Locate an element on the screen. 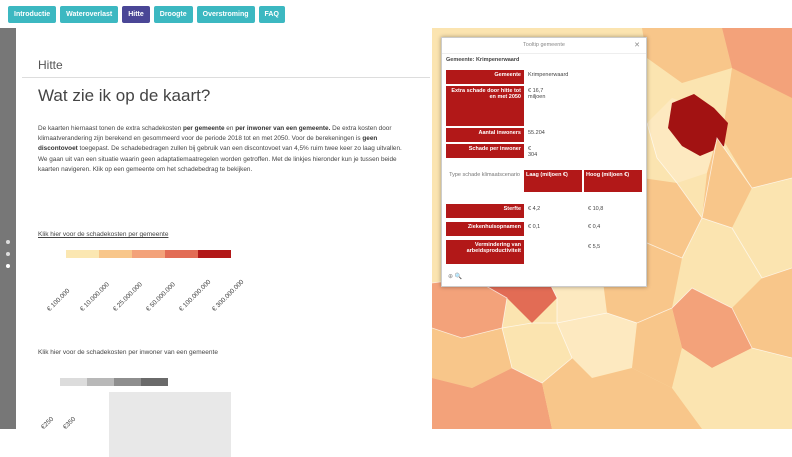 The height and width of the screenshot is (457, 792). legend-tick-label: € 10.000.000 is located at coordinates (95, 297).